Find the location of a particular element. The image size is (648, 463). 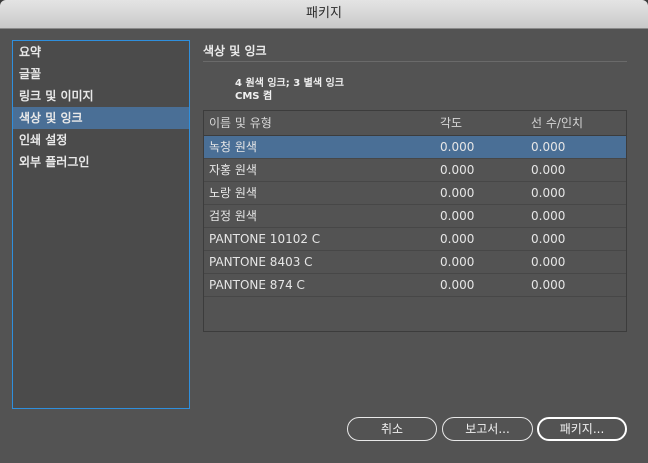

cancel-button: 취소 is located at coordinates (392, 429).